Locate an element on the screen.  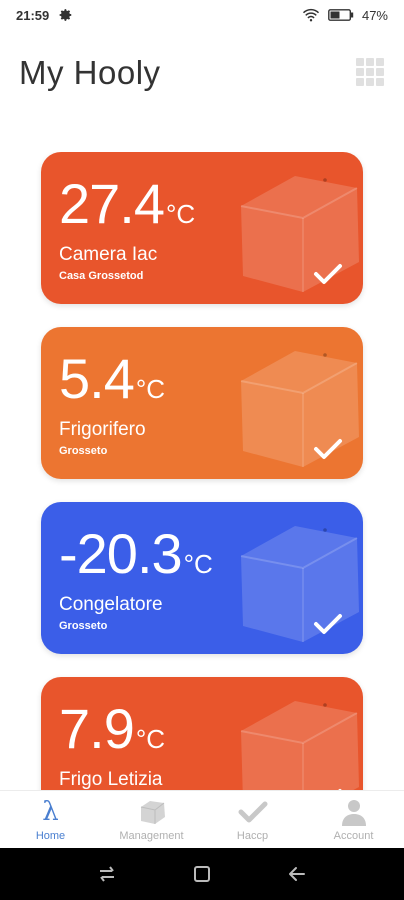
nav-label: Haccp is located at coordinates (252, 836).